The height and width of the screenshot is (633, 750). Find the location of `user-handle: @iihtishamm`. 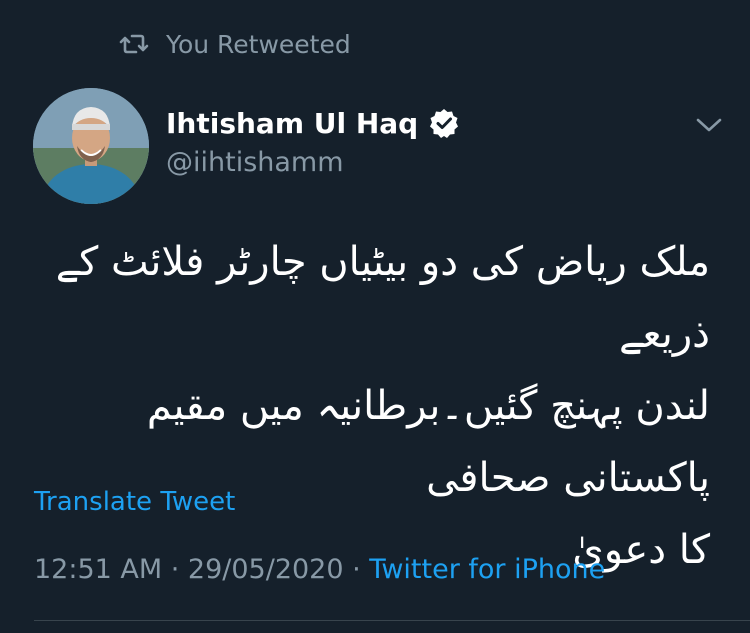

user-handle: @iihtishamm is located at coordinates (255, 162).